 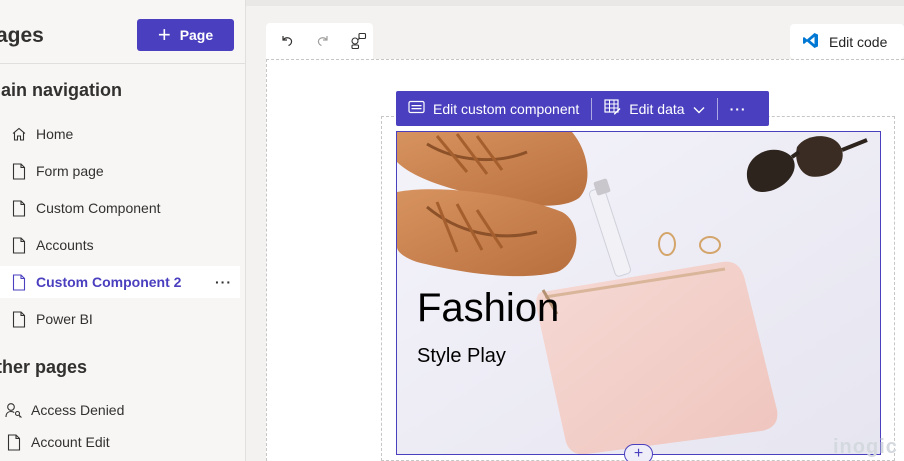 What do you see at coordinates (506, 108) in the screenshot?
I see `edit-custom-component-label: Edit custom component` at bounding box center [506, 108].